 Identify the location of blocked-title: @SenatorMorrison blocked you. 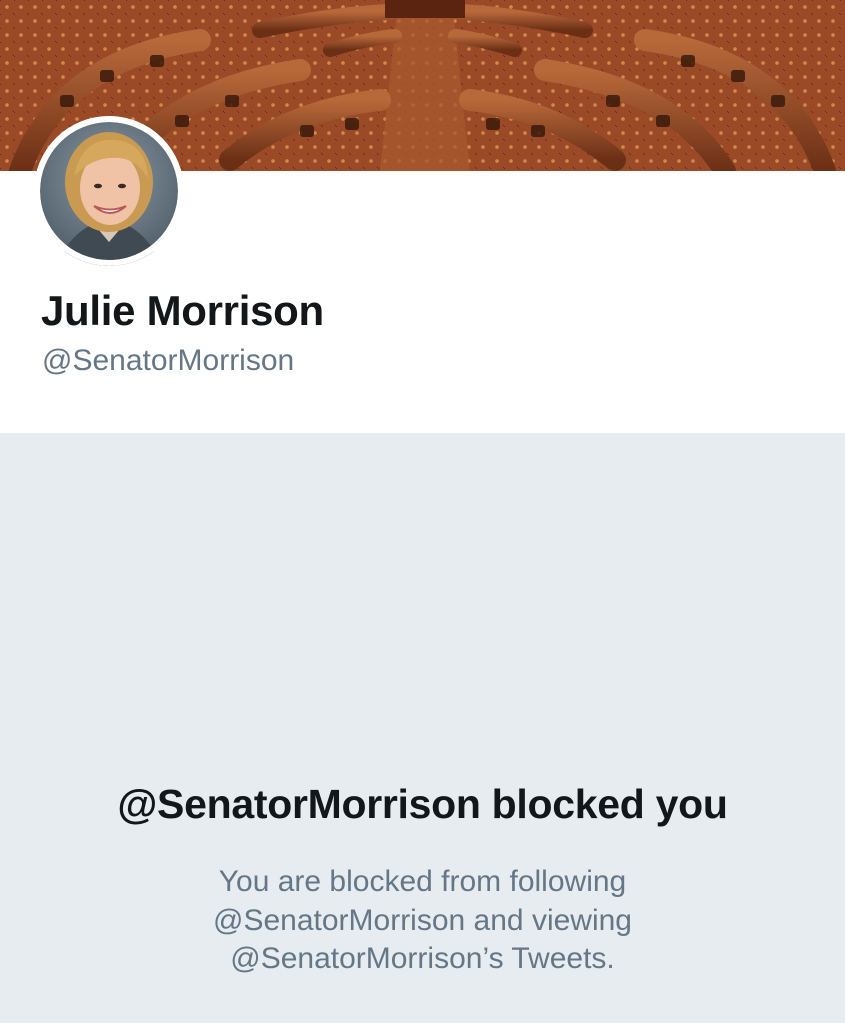
(422, 804).